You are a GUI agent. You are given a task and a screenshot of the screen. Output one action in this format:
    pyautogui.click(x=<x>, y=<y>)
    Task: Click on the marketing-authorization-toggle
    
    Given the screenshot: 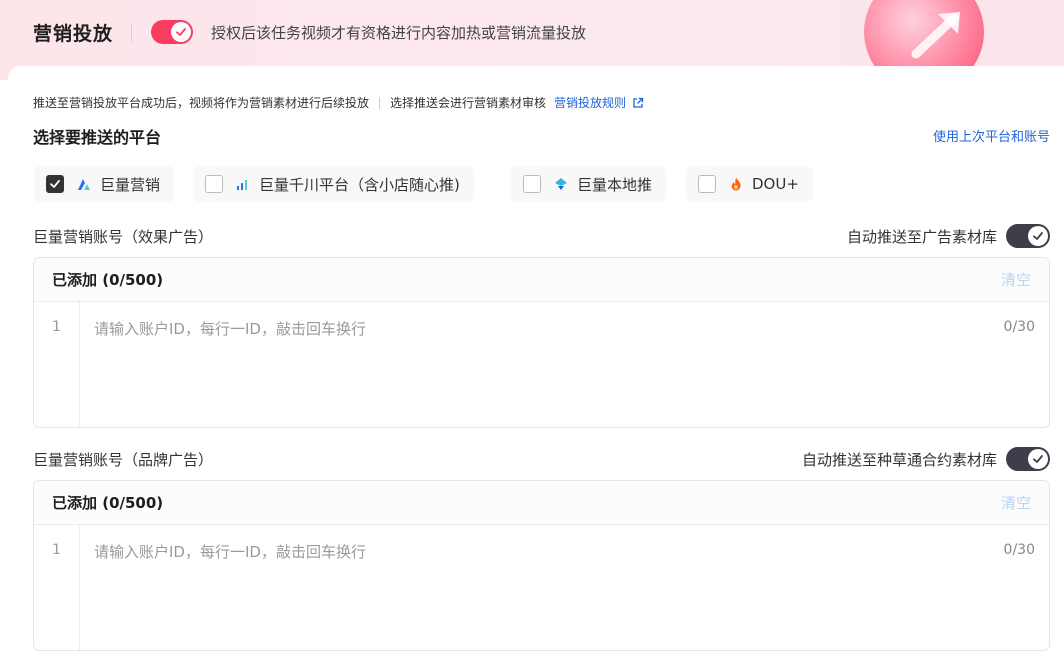 What is the action you would take?
    pyautogui.click(x=172, y=32)
    